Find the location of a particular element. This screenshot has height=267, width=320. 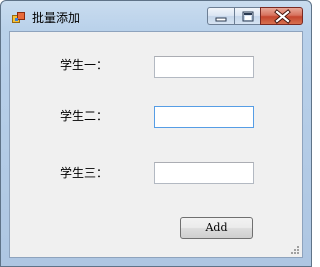

maximize-icon is located at coordinates (248, 16).